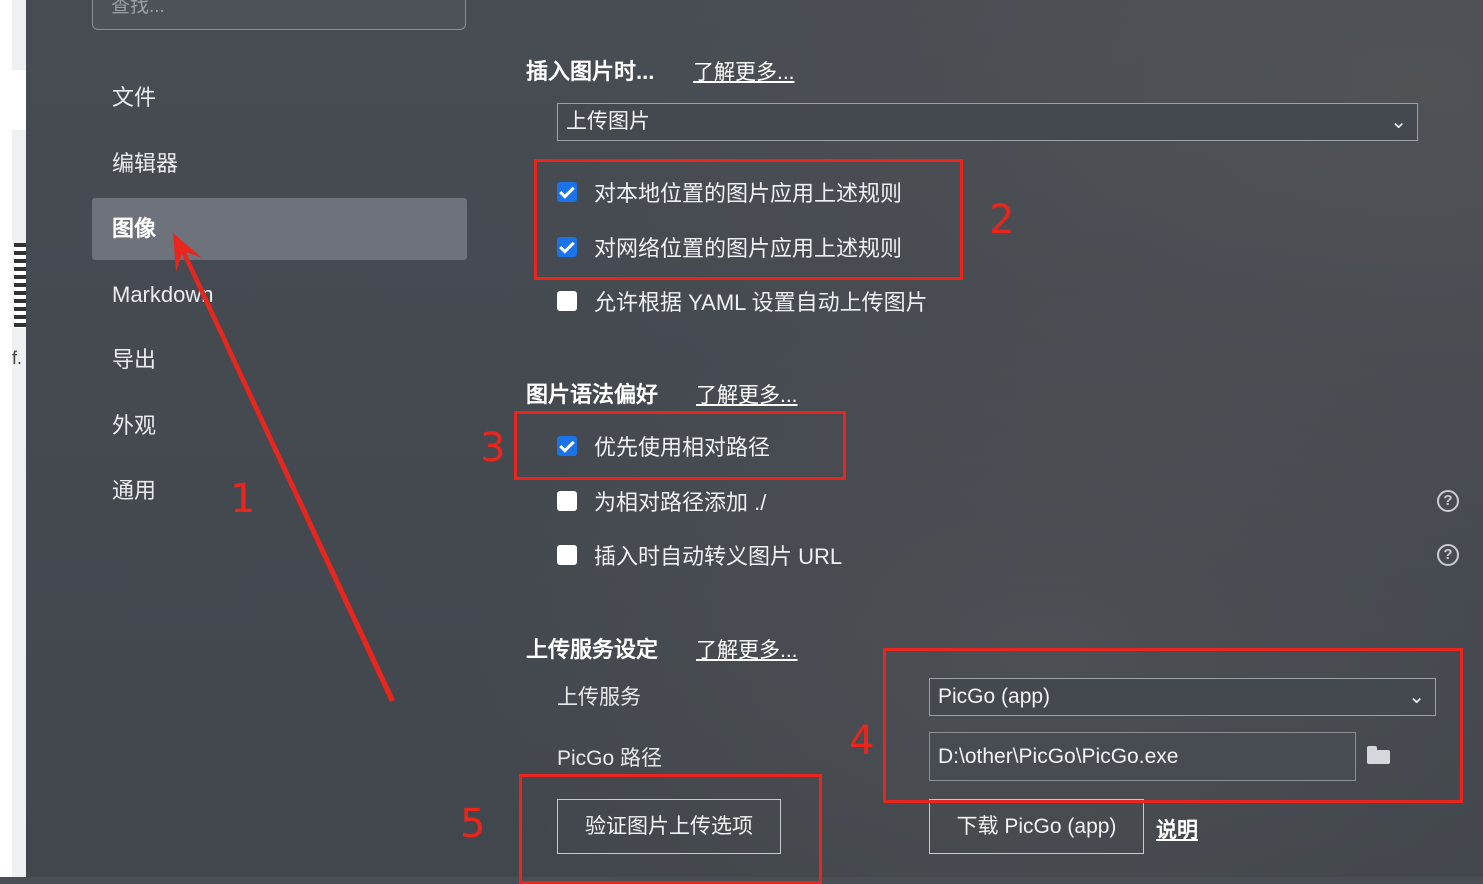 The width and height of the screenshot is (1483, 884). I want to click on checkbox-label: 插入时自动转义图片 URL, so click(718, 556).